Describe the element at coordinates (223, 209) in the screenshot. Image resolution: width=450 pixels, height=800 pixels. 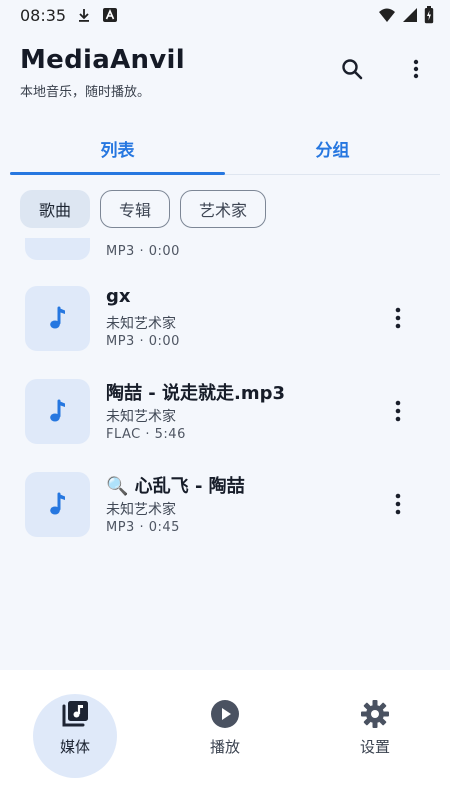
I see `chip-artists: 艺术家` at that location.